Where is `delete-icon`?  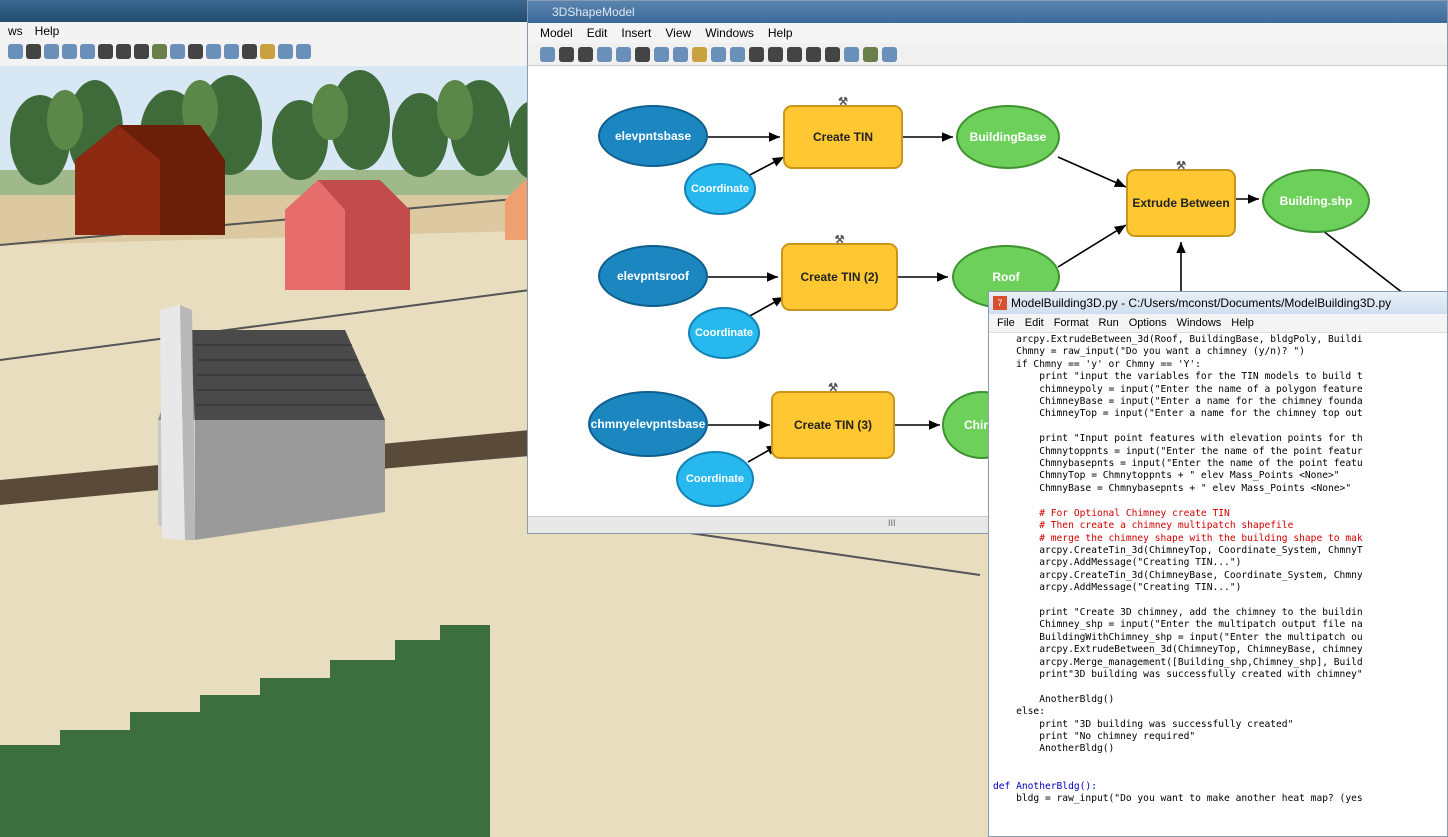
delete-icon is located at coordinates (642, 54).